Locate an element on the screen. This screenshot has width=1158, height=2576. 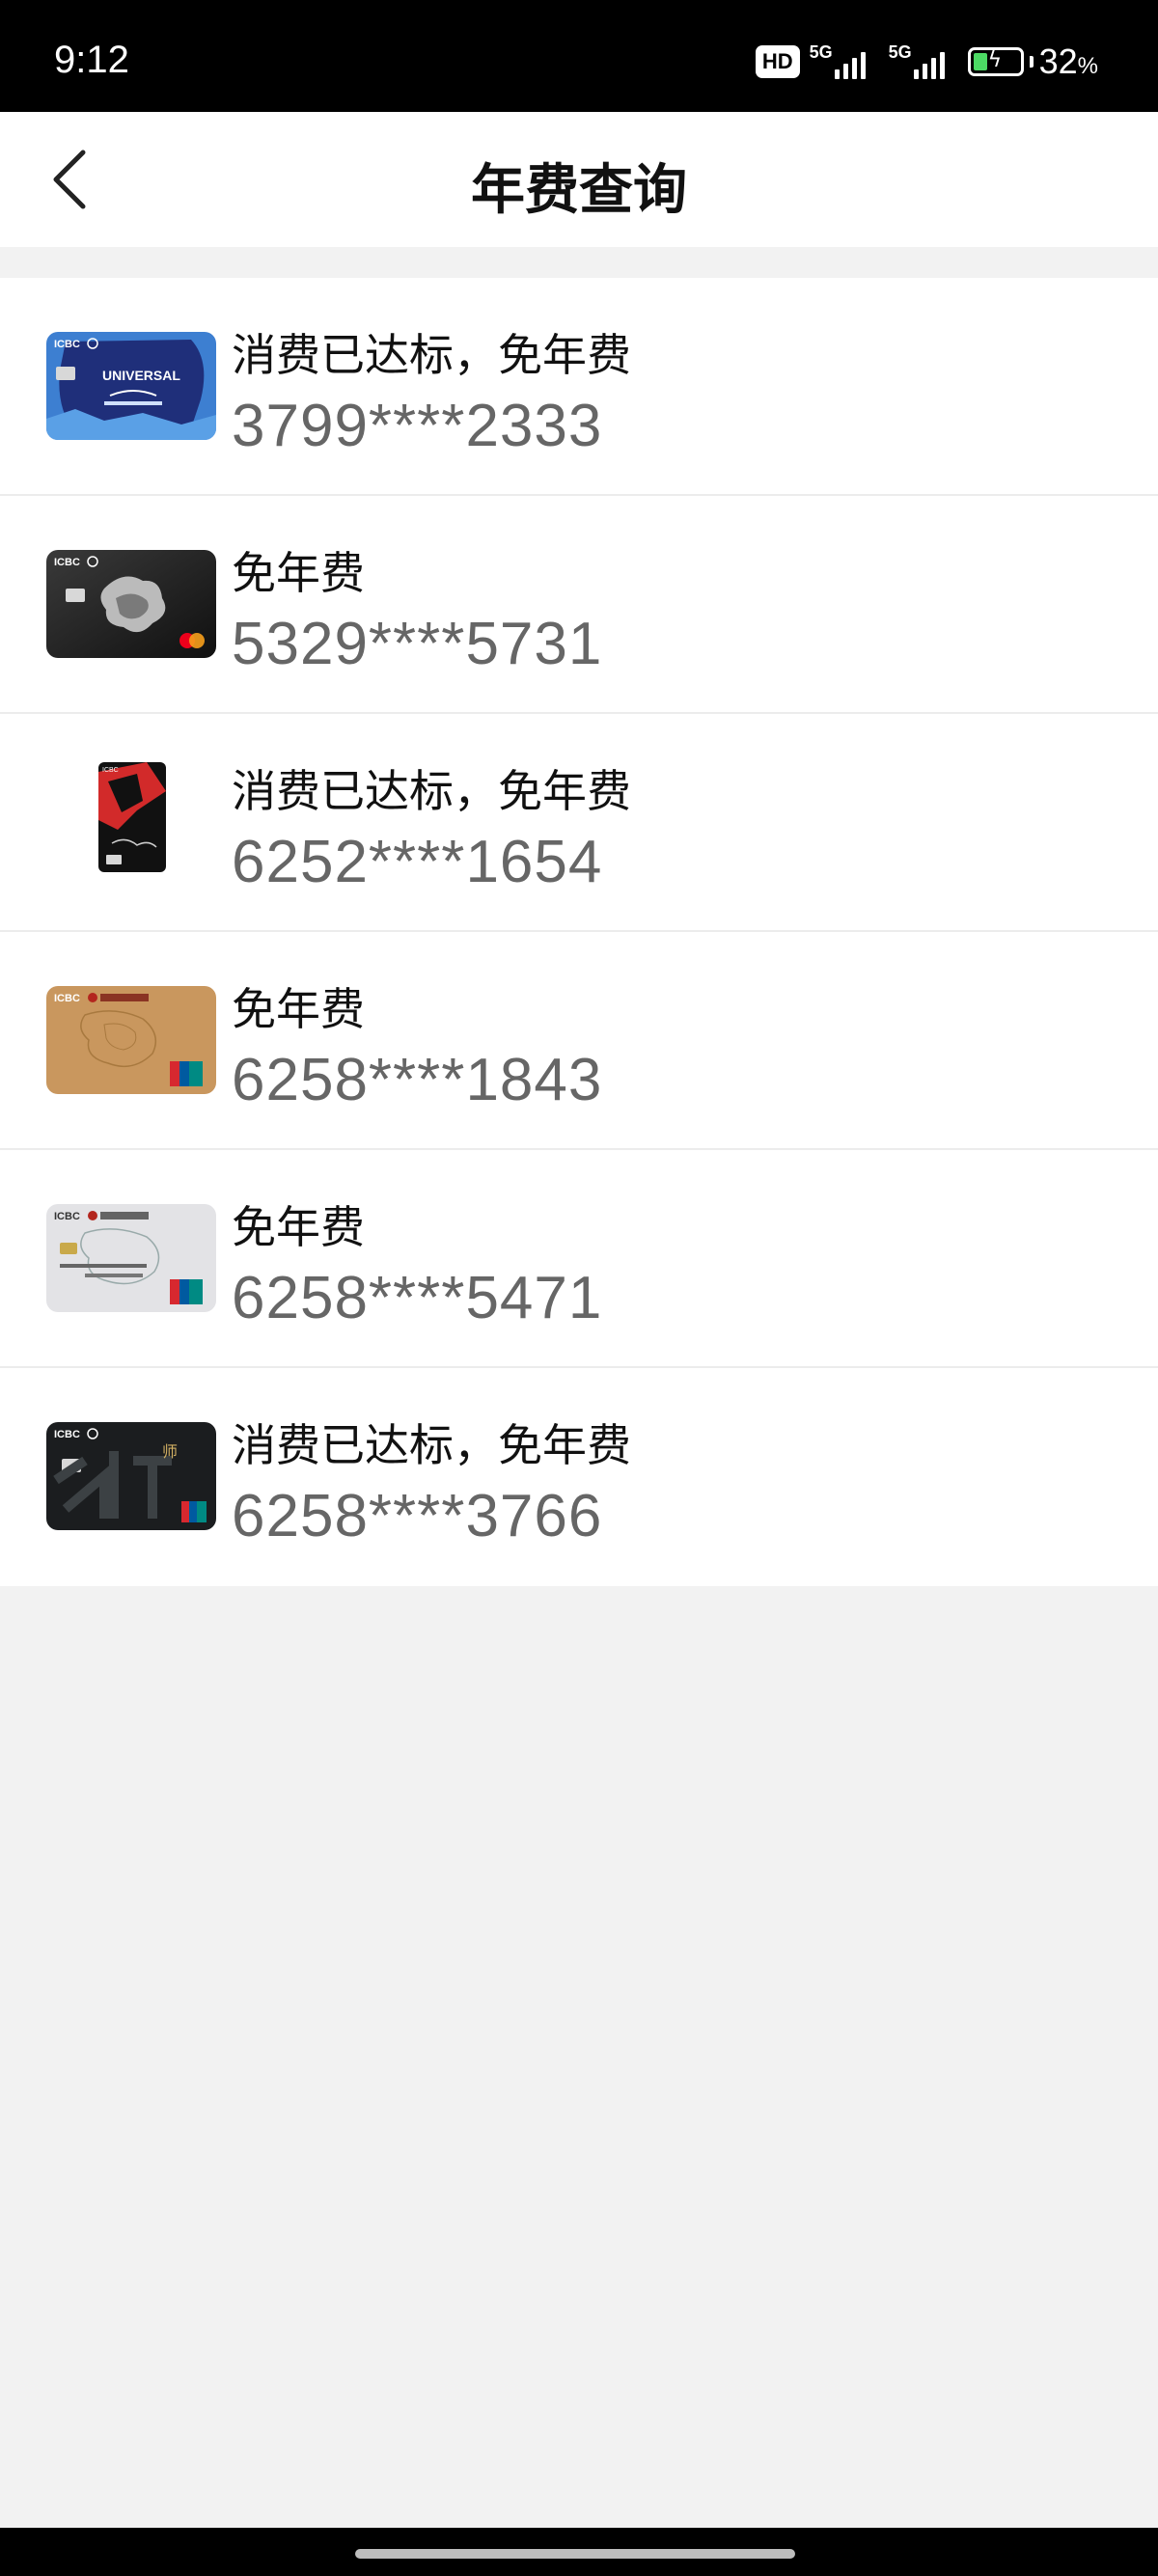
svg-text: 师 is located at coordinates (170, 1451).